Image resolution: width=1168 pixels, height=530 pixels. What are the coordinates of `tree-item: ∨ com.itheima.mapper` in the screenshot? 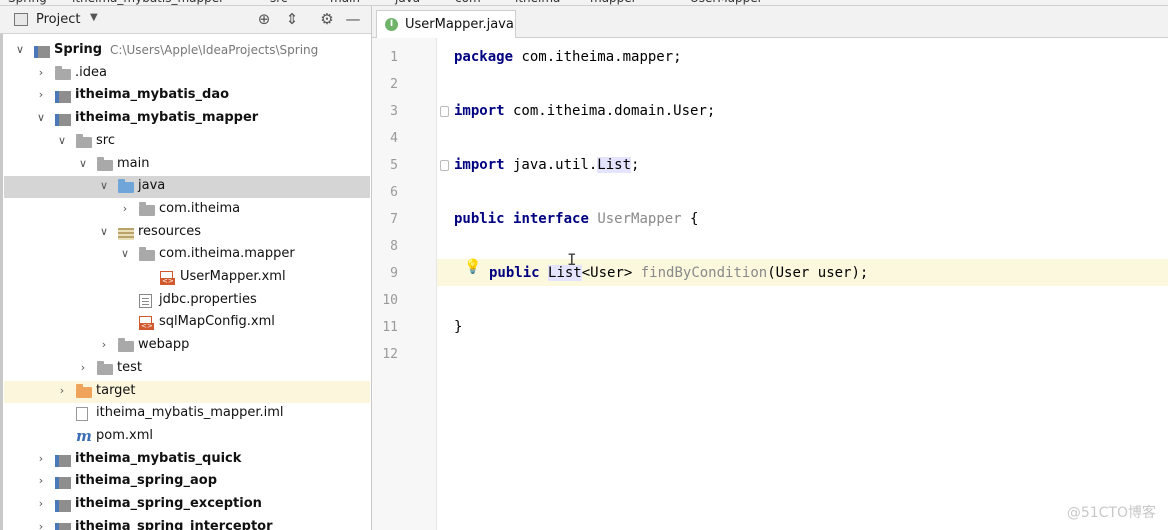 It's located at (187, 255).